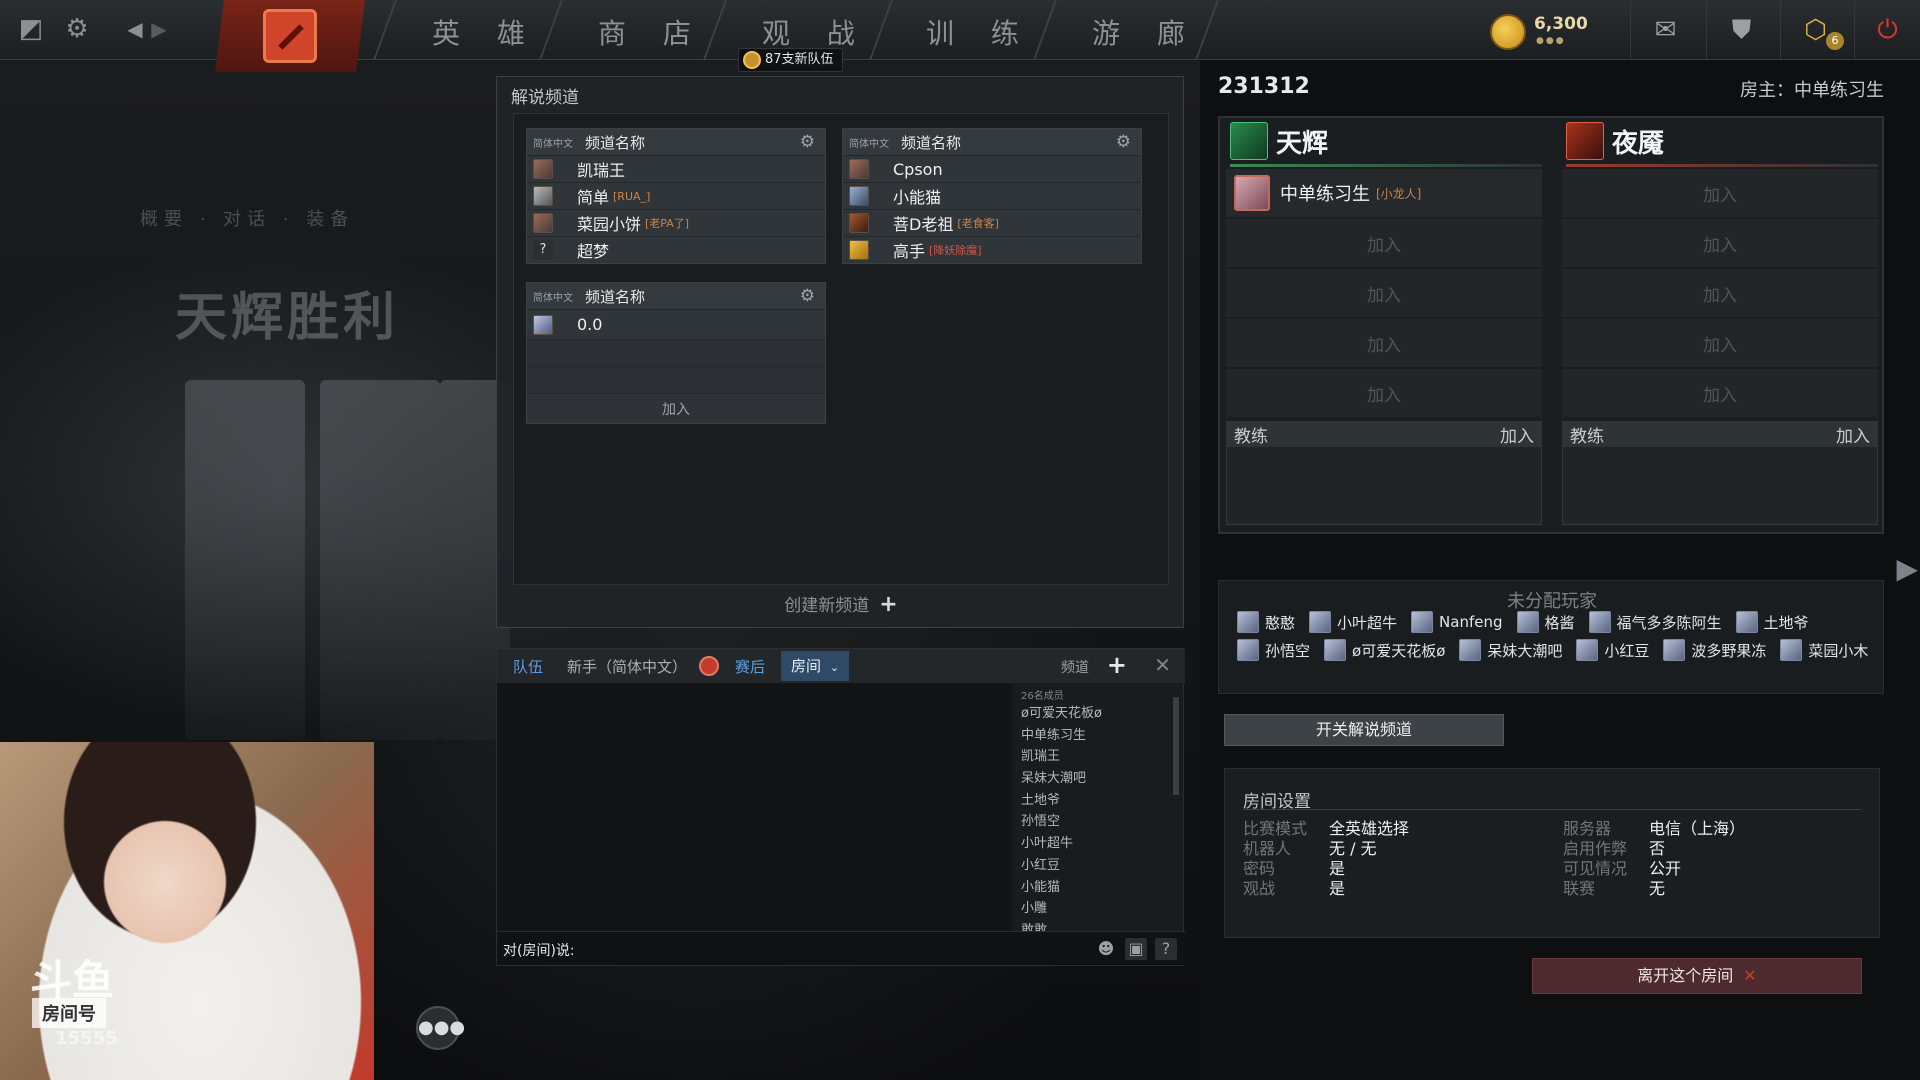  I want to click on member-name: 菩D老祖, so click(923, 224).